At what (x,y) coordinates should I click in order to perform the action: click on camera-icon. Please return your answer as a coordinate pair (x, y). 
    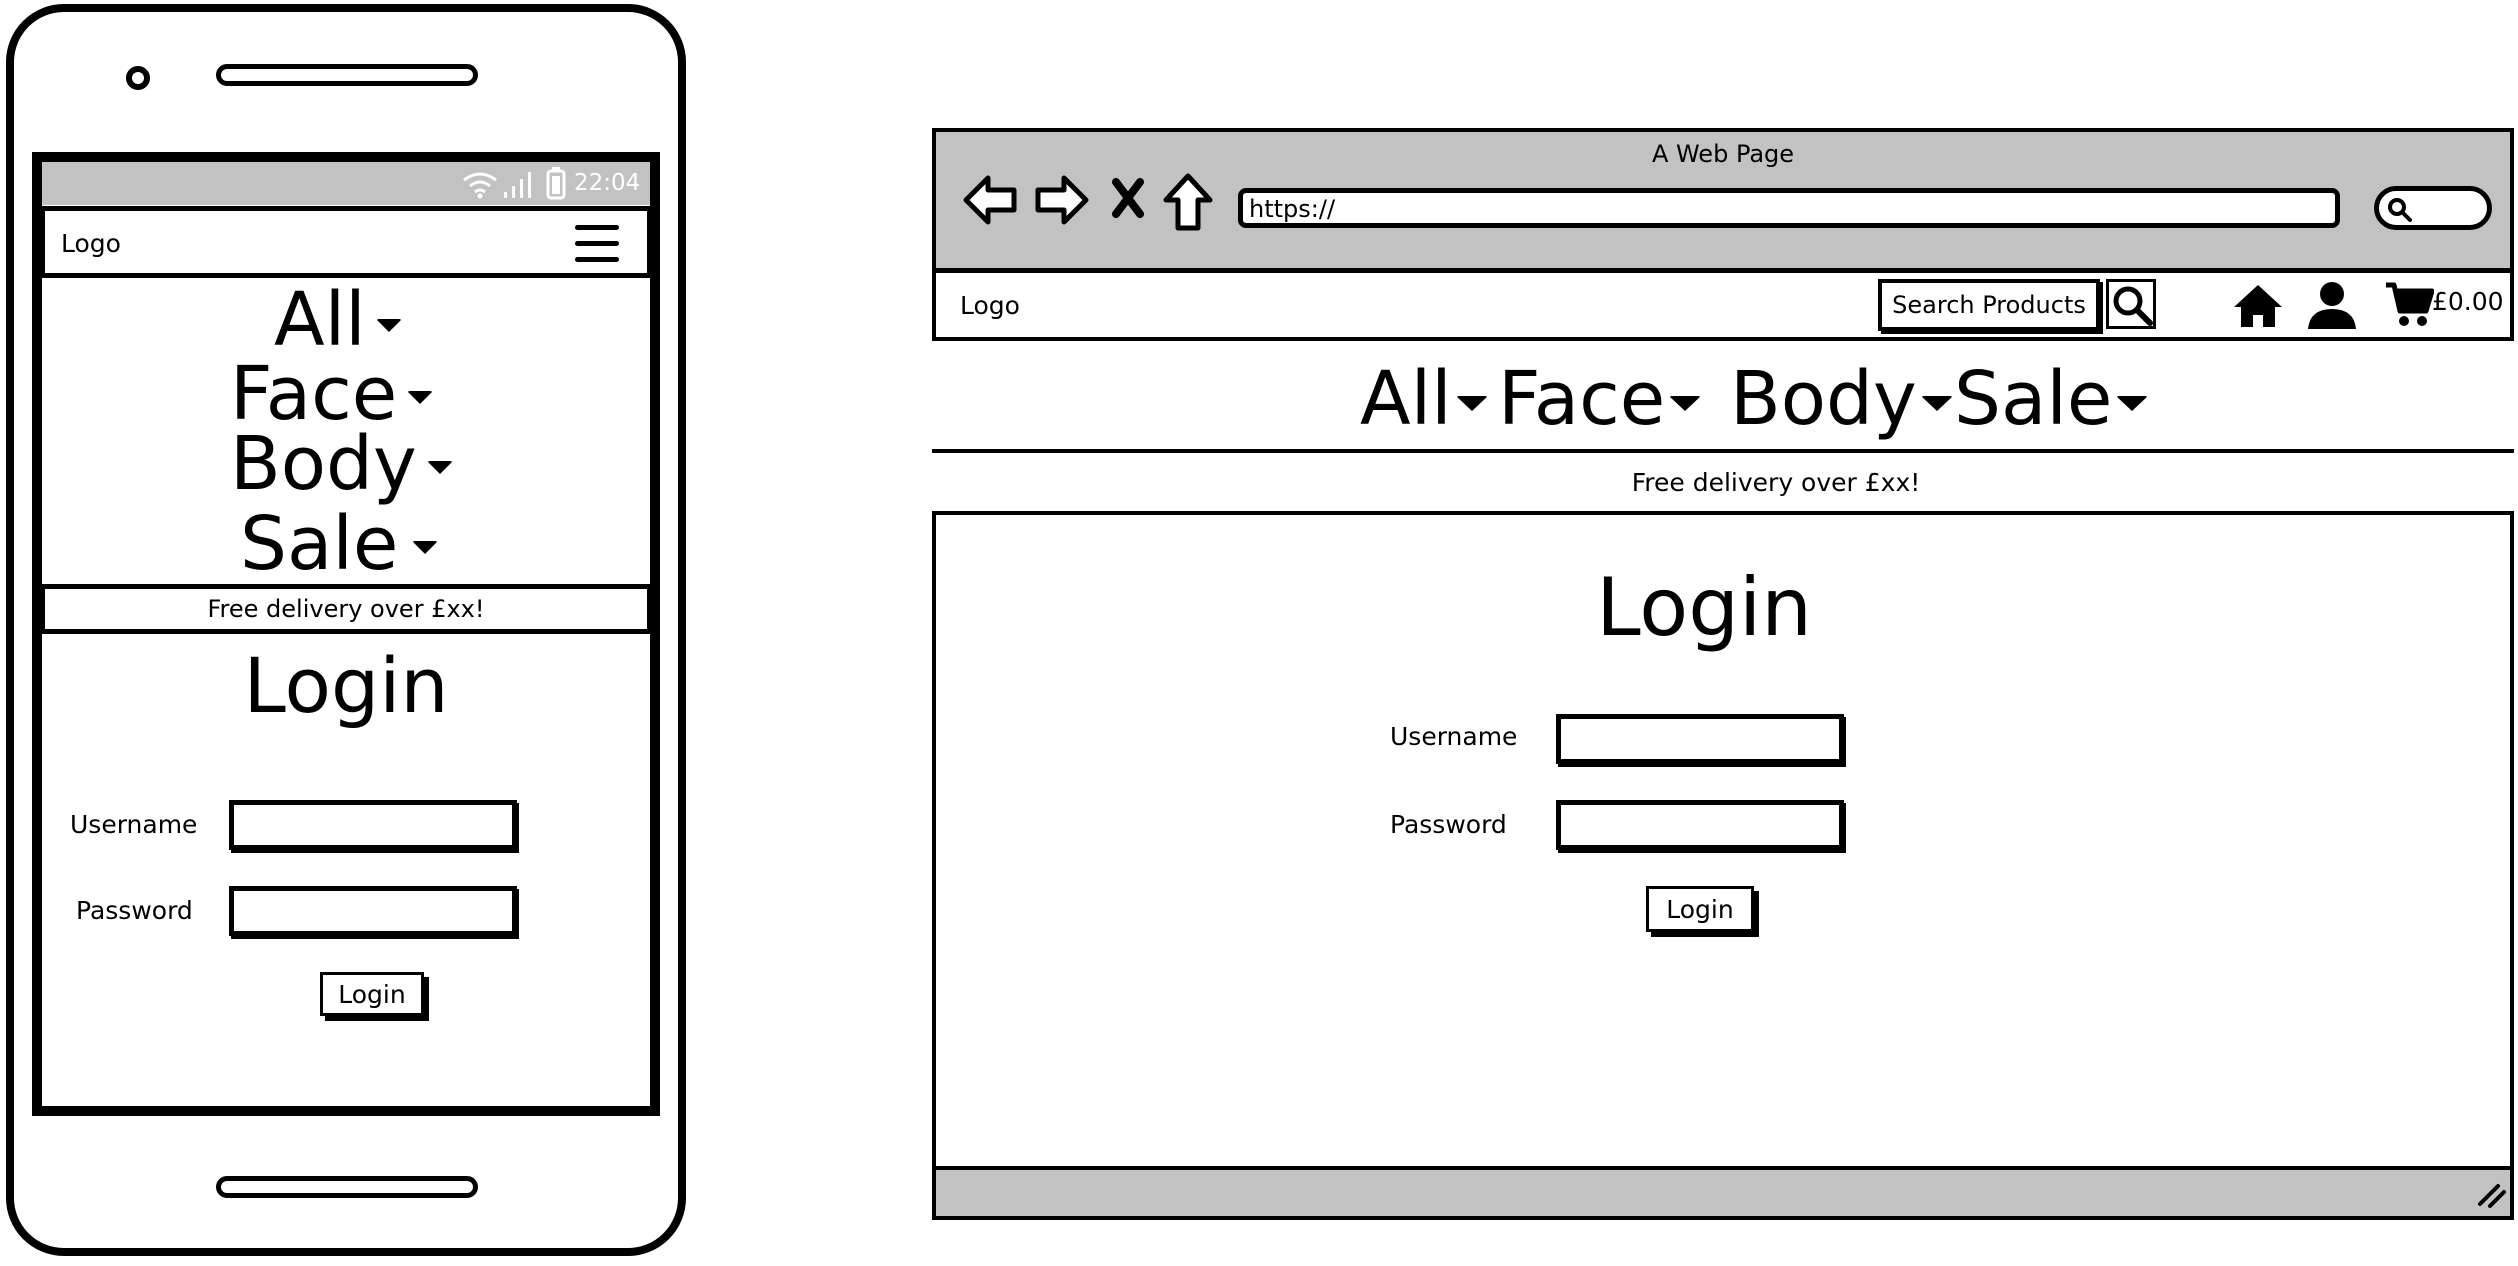
    Looking at the image, I should click on (138, 78).